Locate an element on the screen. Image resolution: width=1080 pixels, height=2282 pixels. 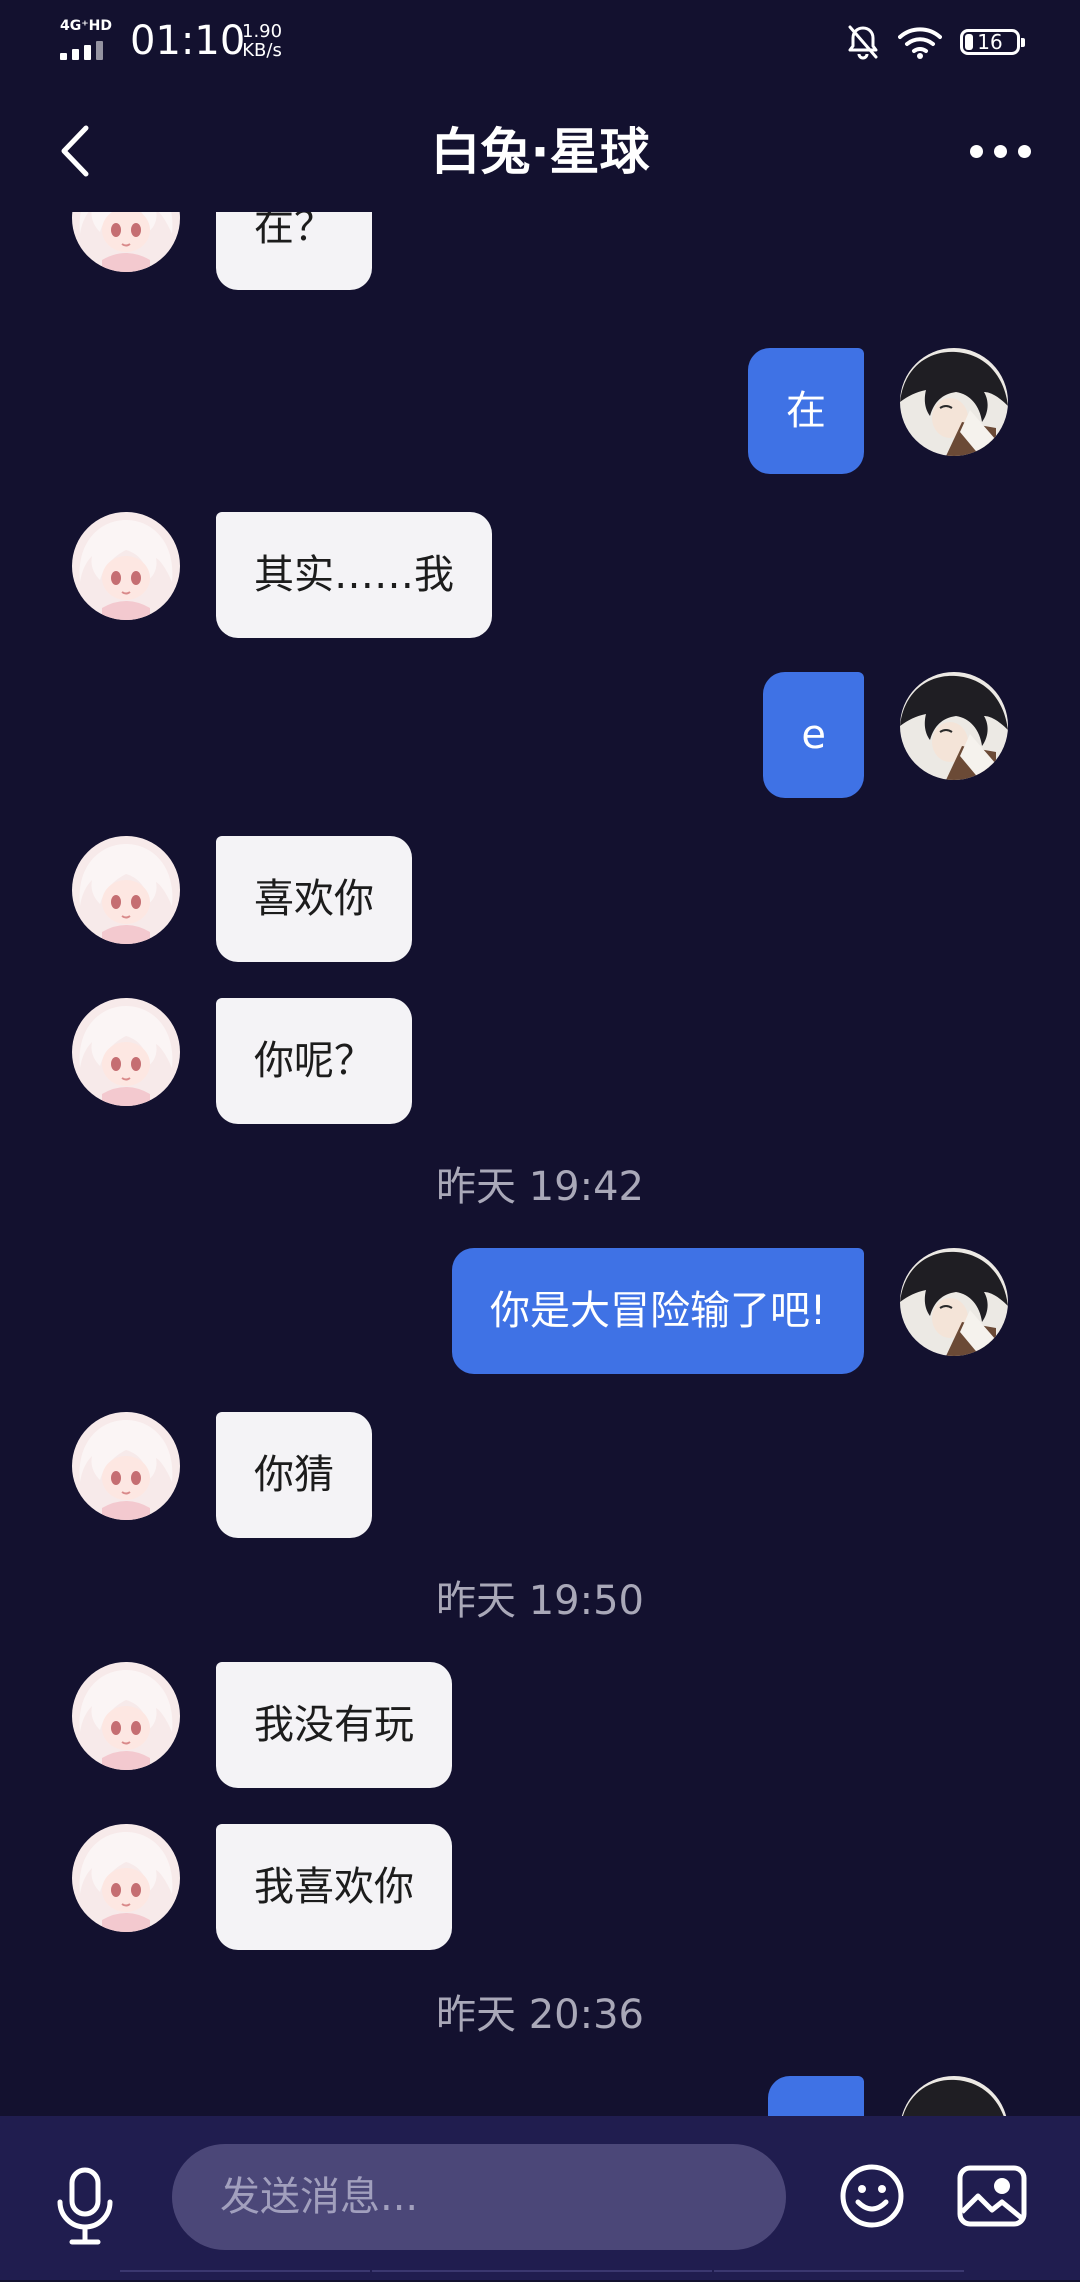
more-options-button is located at coordinates (1000, 151).